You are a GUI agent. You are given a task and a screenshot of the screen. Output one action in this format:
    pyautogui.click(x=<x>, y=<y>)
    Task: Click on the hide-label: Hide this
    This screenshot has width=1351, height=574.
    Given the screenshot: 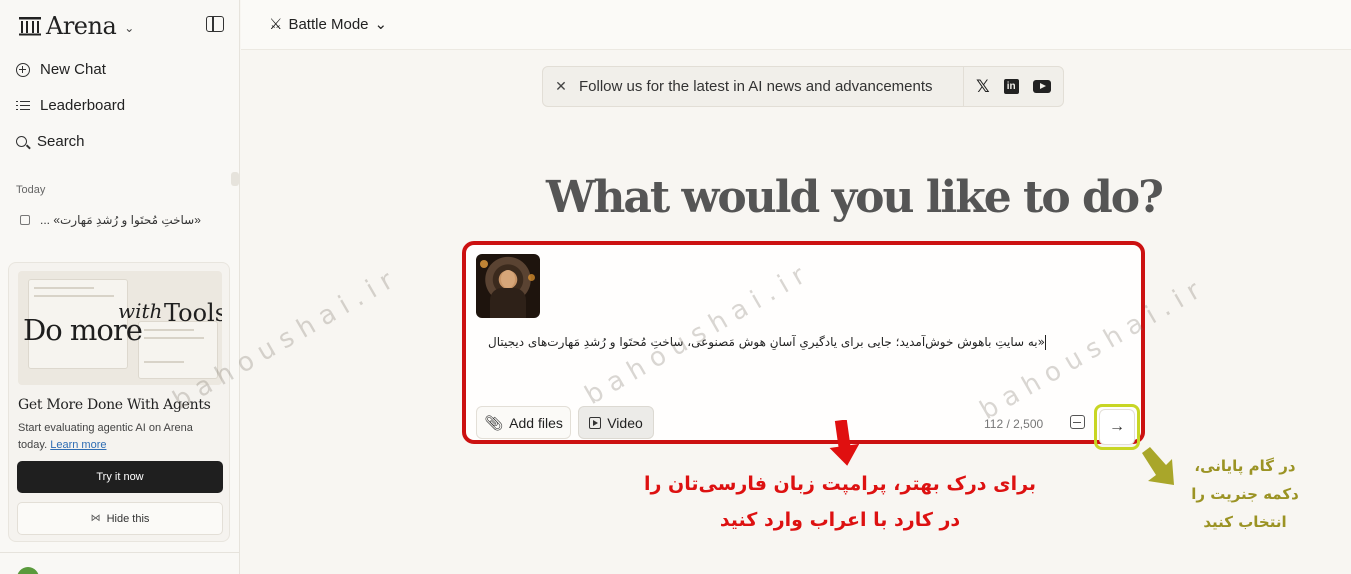 What is the action you would take?
    pyautogui.click(x=128, y=518)
    